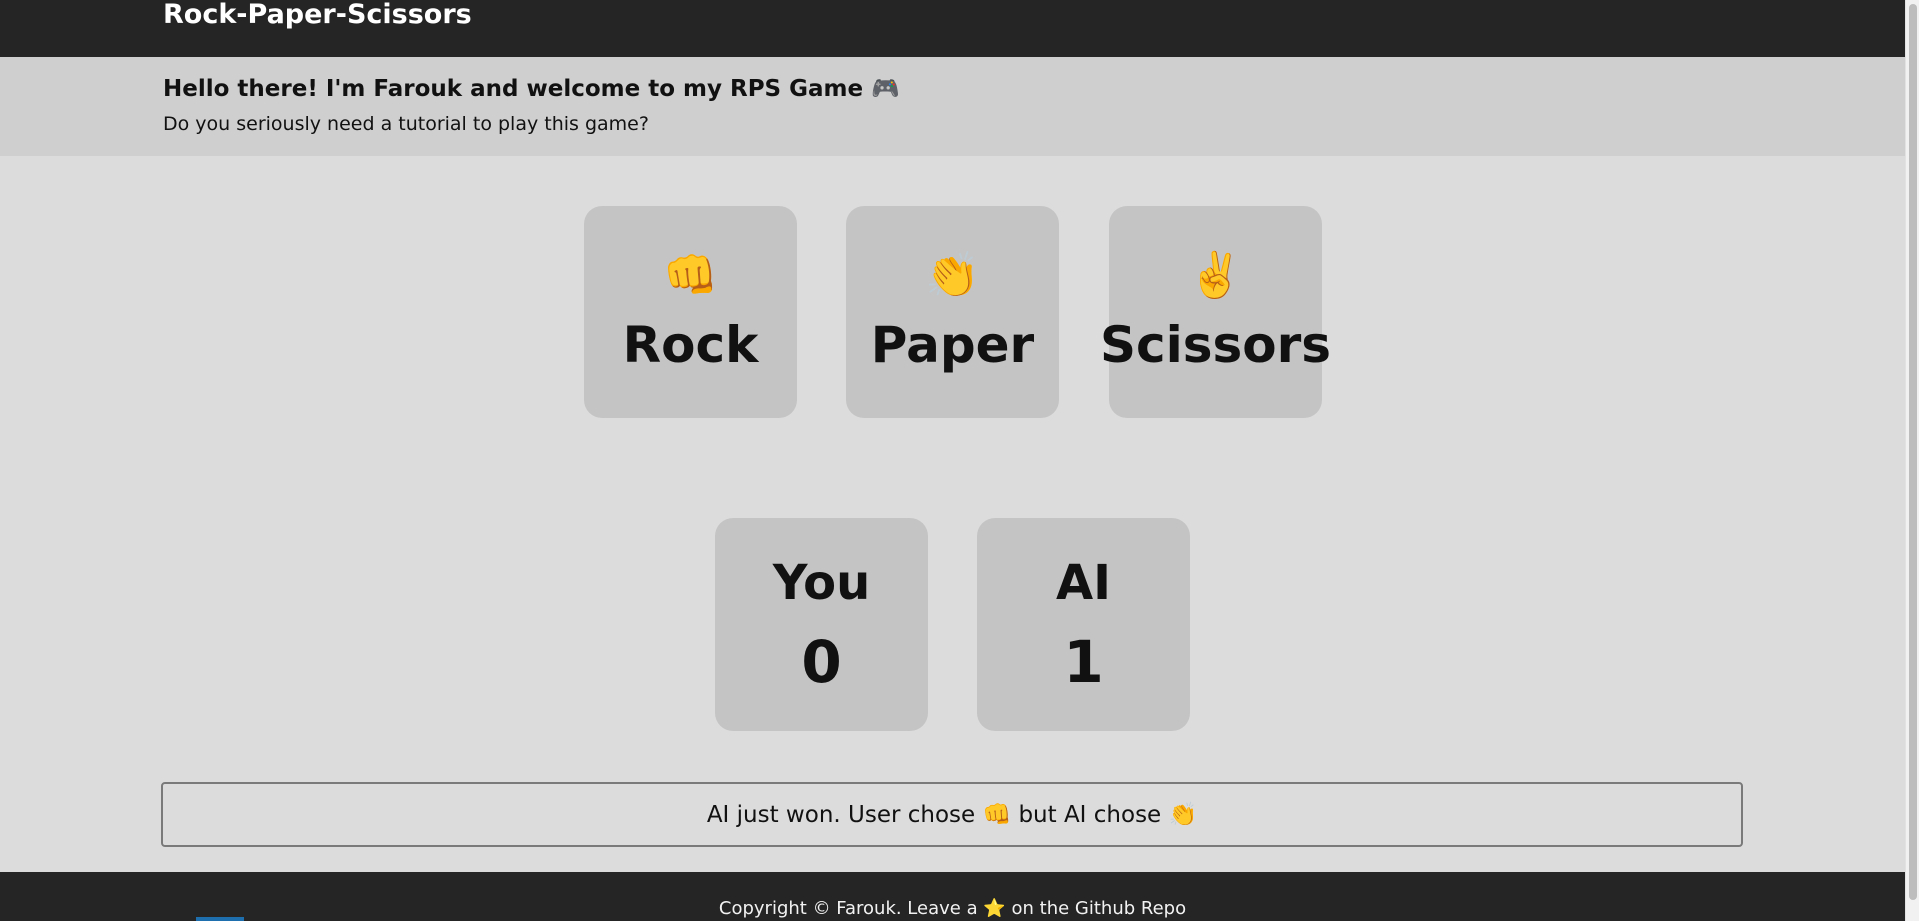 This screenshot has width=1919, height=921. Describe the element at coordinates (821, 582) in the screenshot. I see `user-score-label: You` at that location.